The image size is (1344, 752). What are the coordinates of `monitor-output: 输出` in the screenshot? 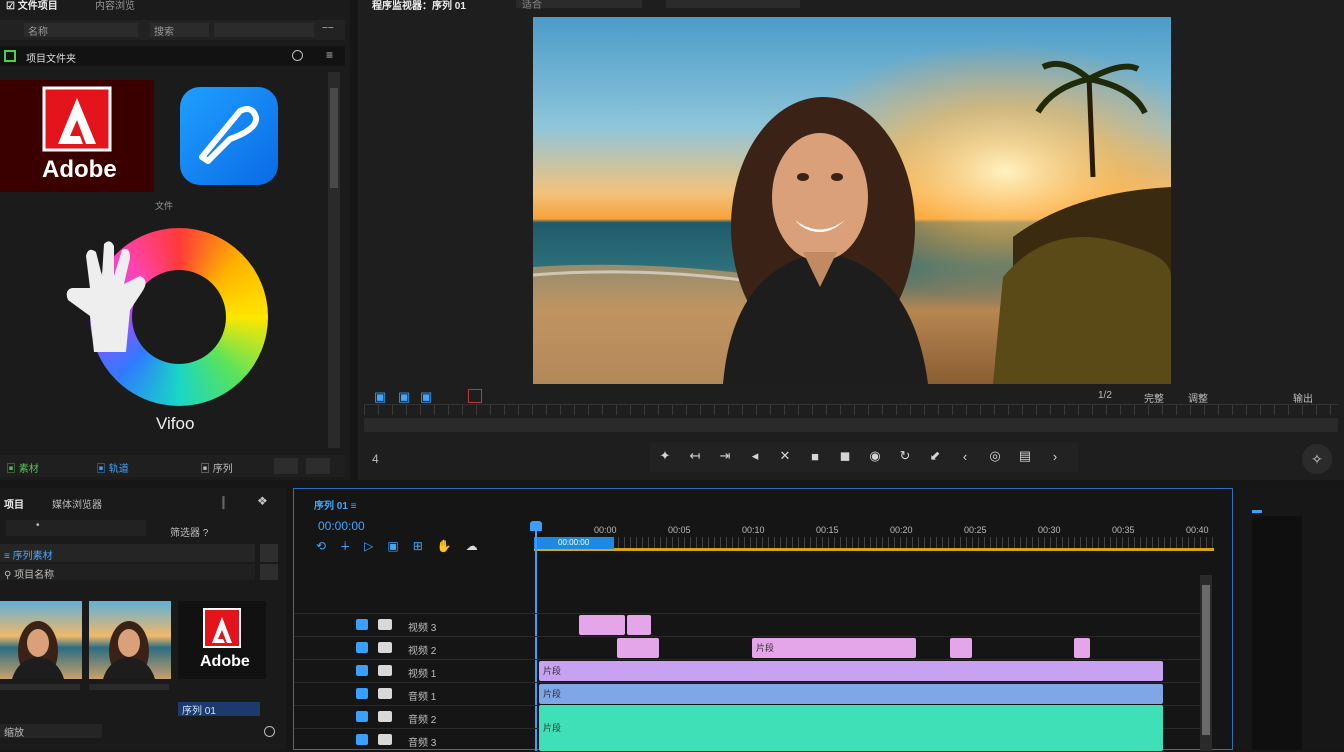 It's located at (1303, 397).